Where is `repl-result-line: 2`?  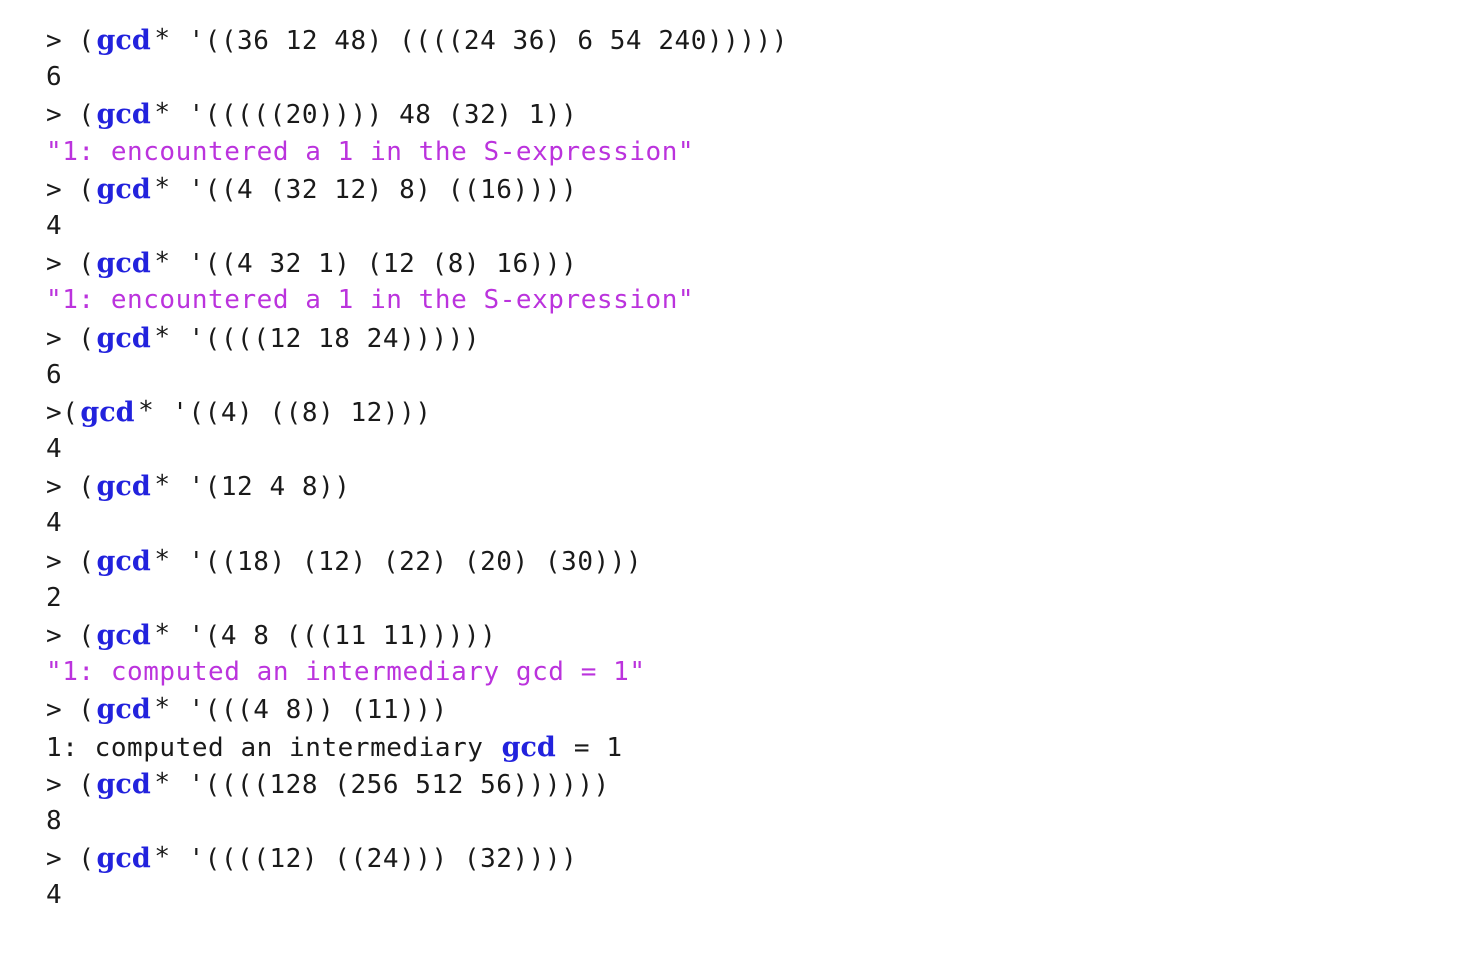 repl-result-line: 2 is located at coordinates (746, 598).